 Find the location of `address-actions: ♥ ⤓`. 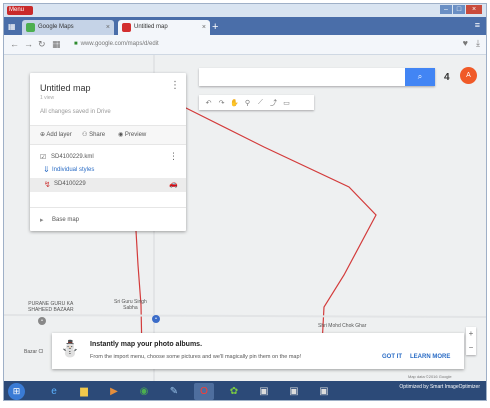

address-actions: ♥ ⤓ is located at coordinates (471, 43).